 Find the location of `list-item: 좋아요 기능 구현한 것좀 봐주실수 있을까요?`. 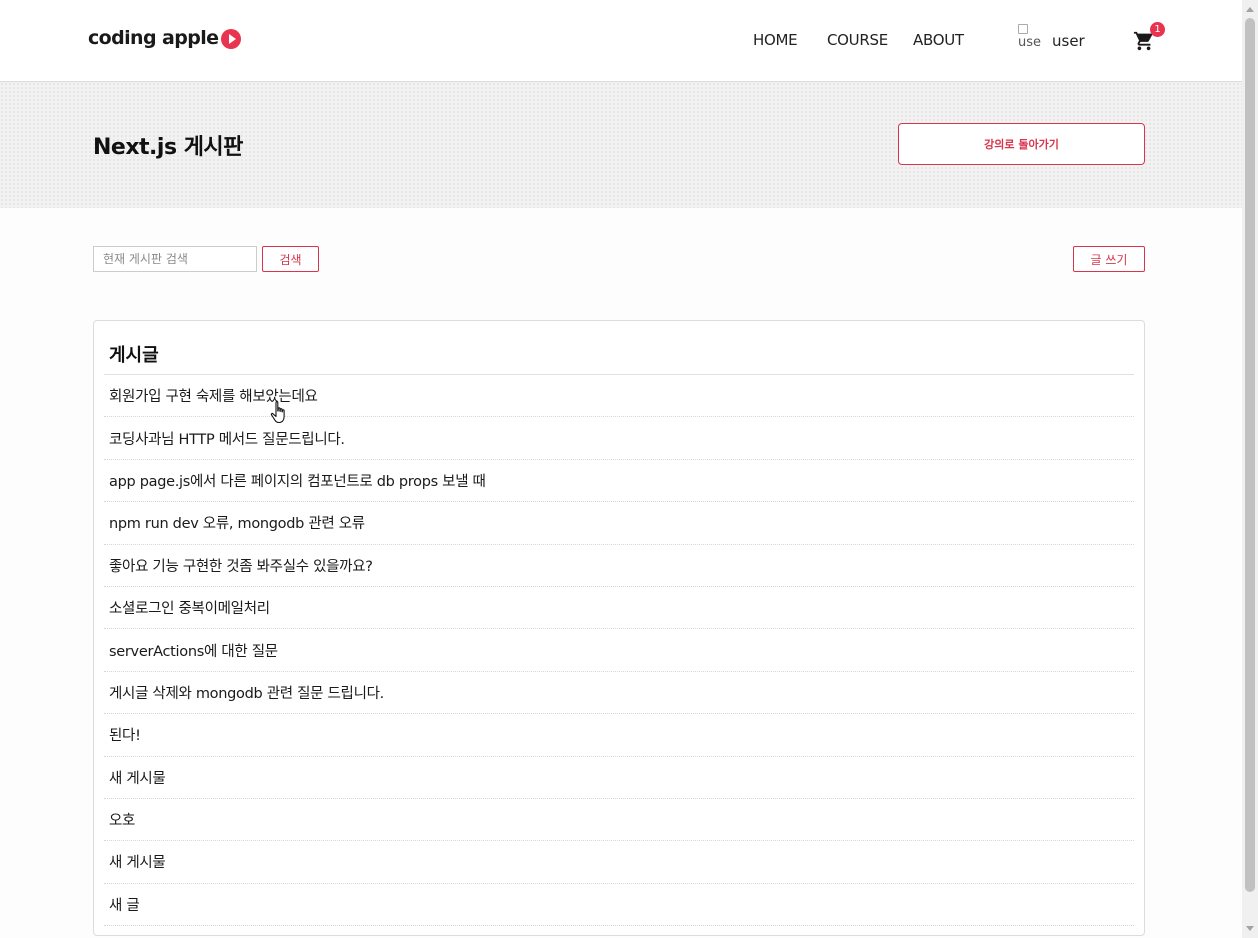

list-item: 좋아요 기능 구현한 것좀 봐주실수 있을까요? is located at coordinates (619, 566).